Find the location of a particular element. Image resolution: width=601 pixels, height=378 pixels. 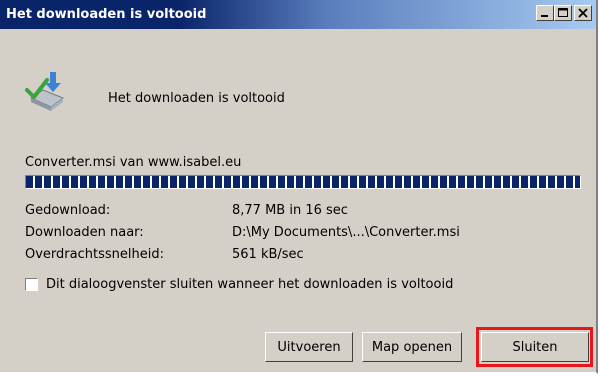

maximize-icon is located at coordinates (563, 12).